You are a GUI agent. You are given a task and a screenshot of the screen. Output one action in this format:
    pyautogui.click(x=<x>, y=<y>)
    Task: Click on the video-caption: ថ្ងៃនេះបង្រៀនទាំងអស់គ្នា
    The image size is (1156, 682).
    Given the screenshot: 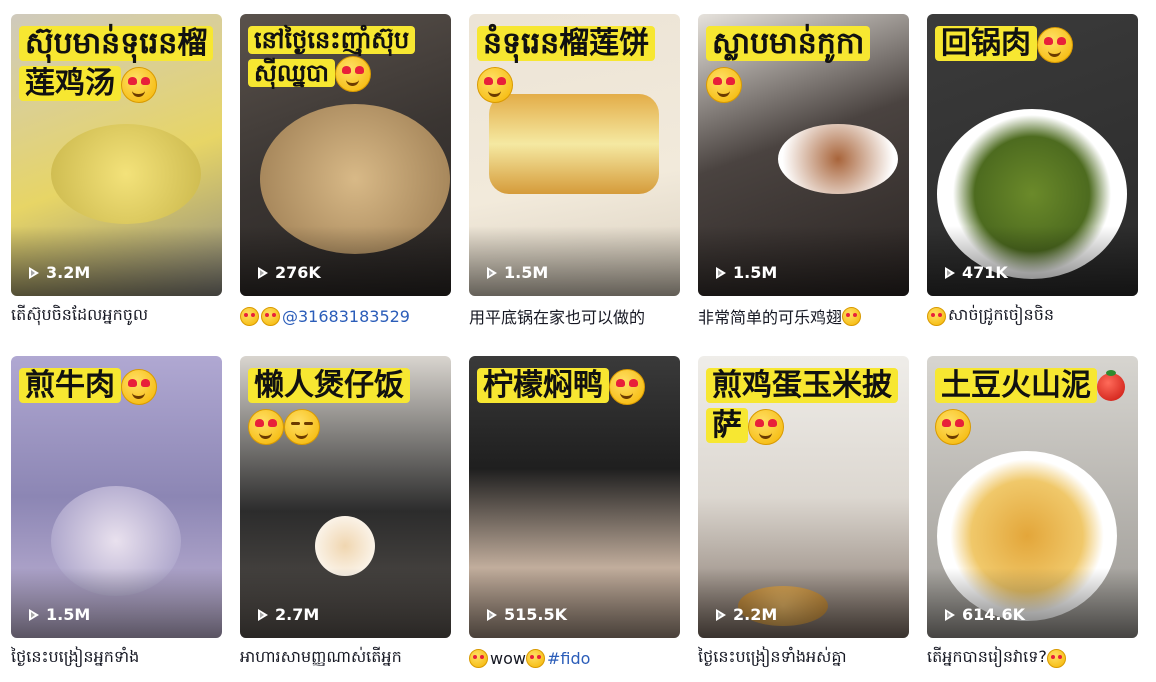 What is the action you would take?
    pyautogui.click(x=803, y=658)
    